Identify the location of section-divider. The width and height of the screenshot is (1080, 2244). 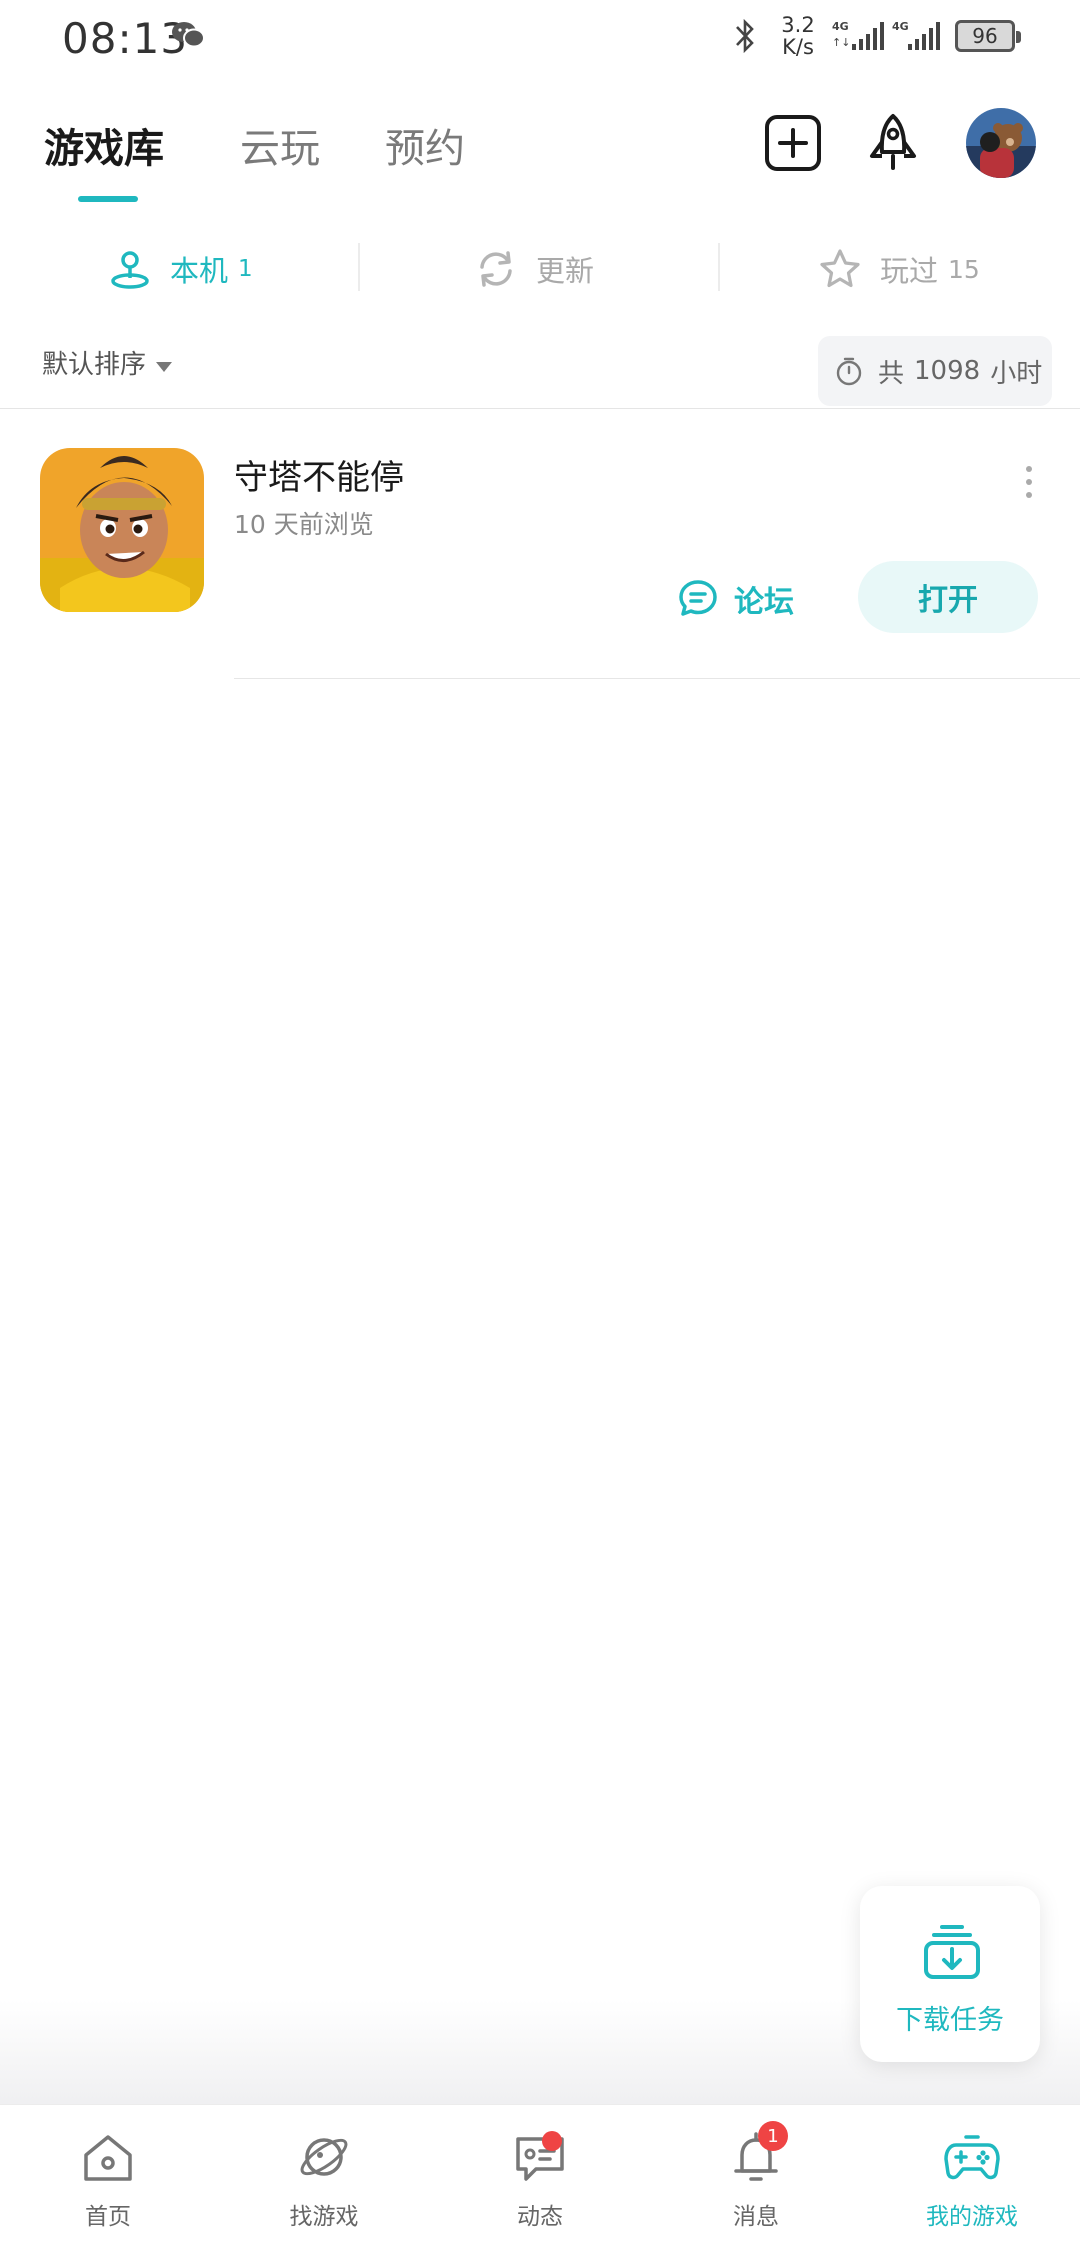
(540, 408).